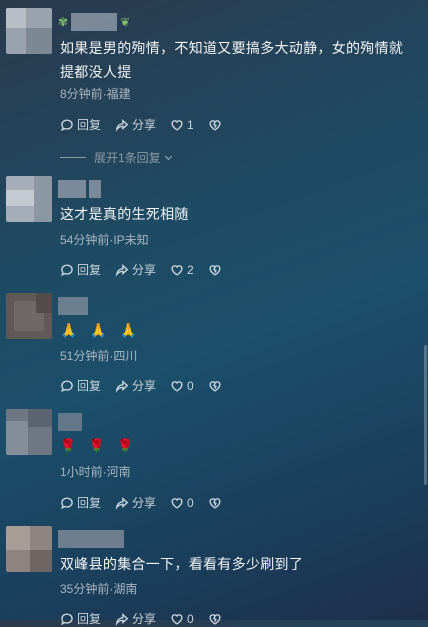 This screenshot has height=627, width=428. I want to click on comment-meta: 51分钟前·四川, so click(99, 356).